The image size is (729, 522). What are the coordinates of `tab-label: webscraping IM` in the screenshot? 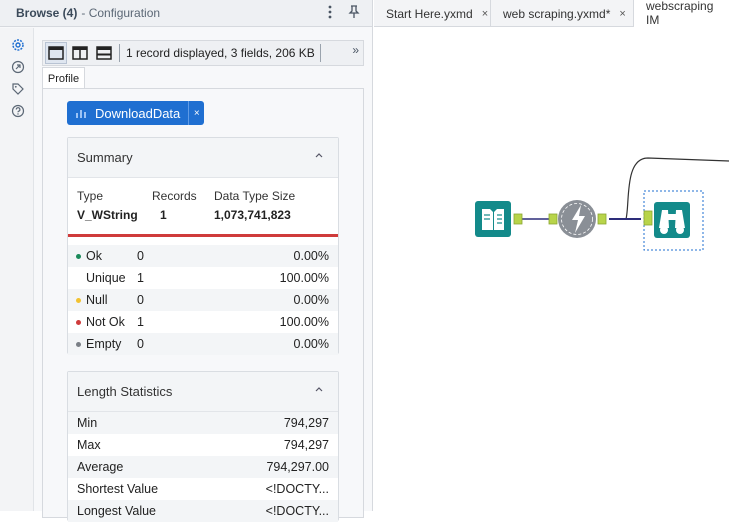 It's located at (680, 13).